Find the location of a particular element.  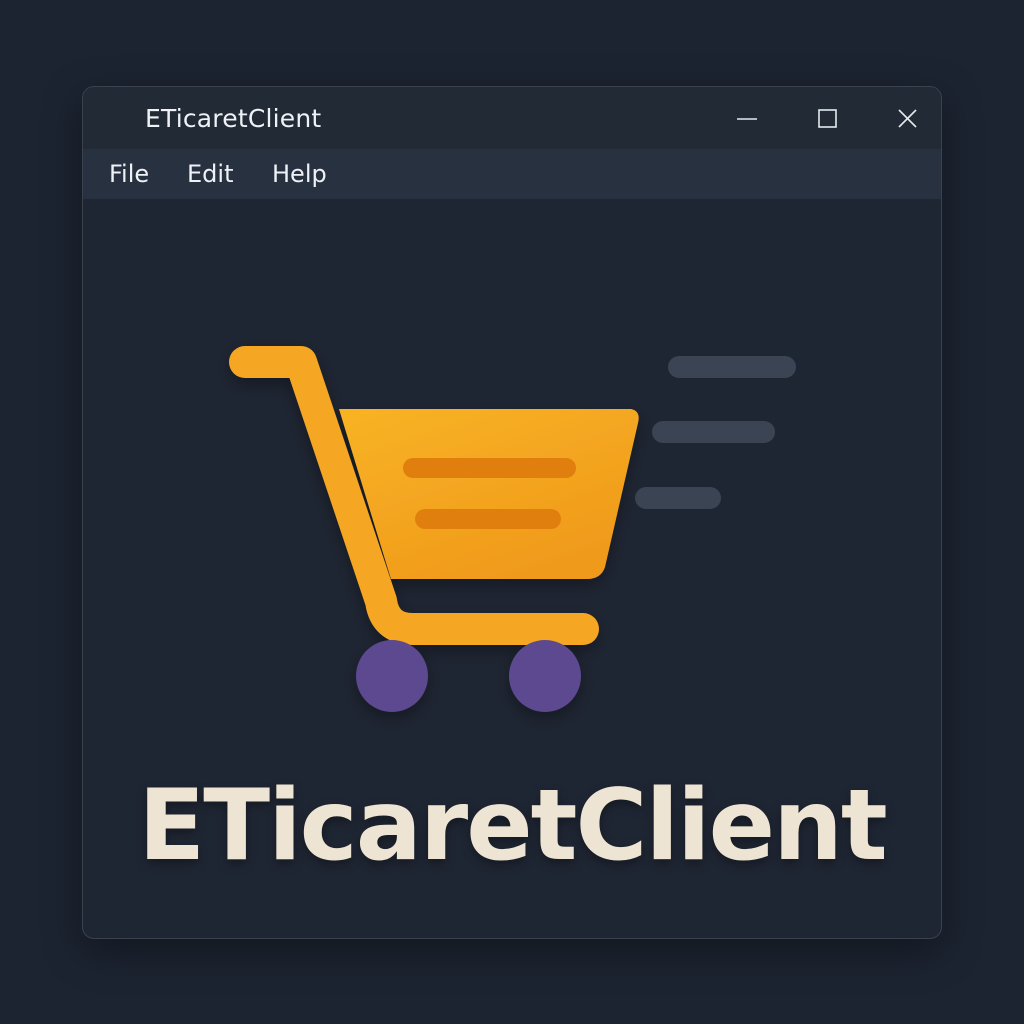

close-button is located at coordinates (907, 119).